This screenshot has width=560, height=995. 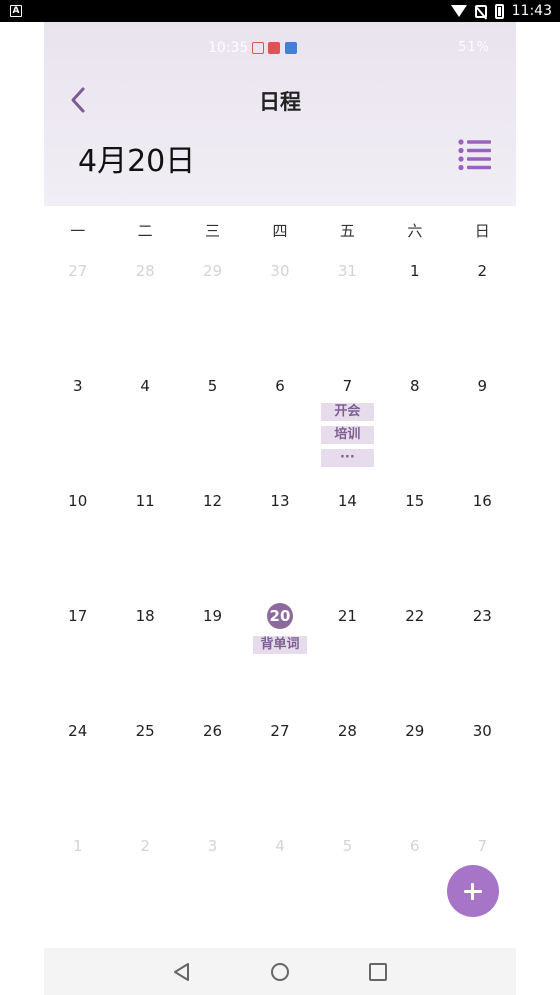 I want to click on day-number-text: 21, so click(x=347, y=616).